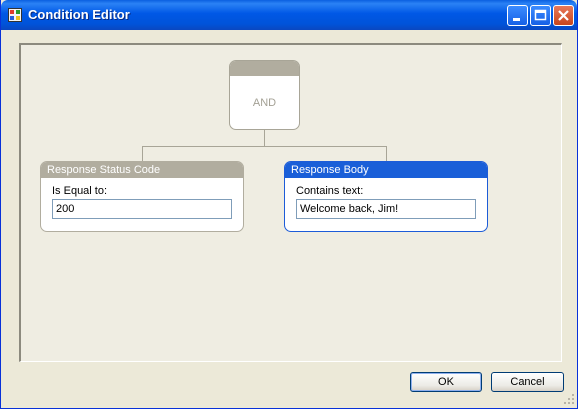 The width and height of the screenshot is (578, 409). I want to click on cancel-button: Cancel, so click(527, 382).